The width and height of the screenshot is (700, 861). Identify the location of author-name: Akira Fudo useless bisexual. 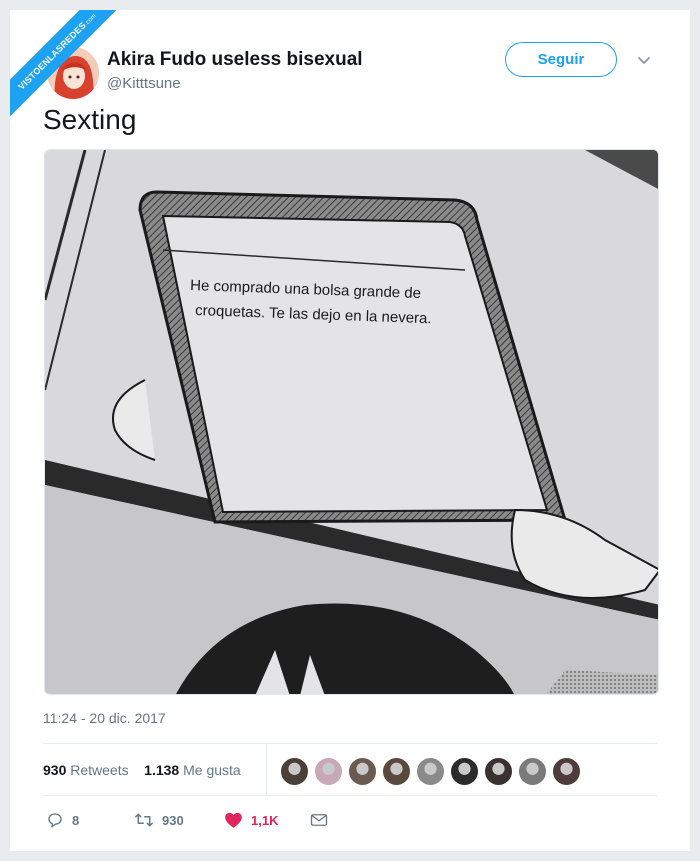
(235, 60).